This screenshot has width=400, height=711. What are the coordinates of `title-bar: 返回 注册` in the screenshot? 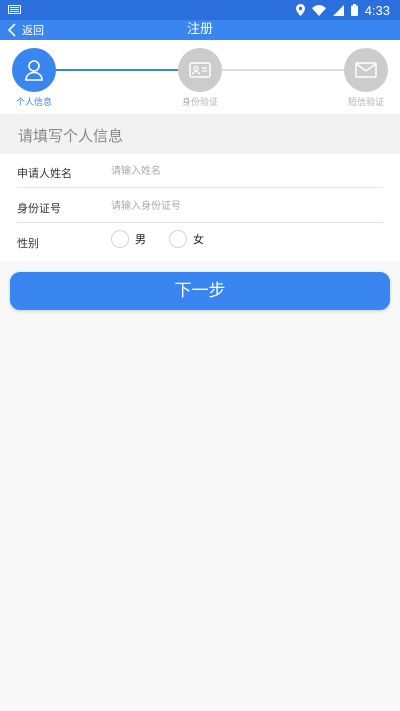 It's located at (200, 30).